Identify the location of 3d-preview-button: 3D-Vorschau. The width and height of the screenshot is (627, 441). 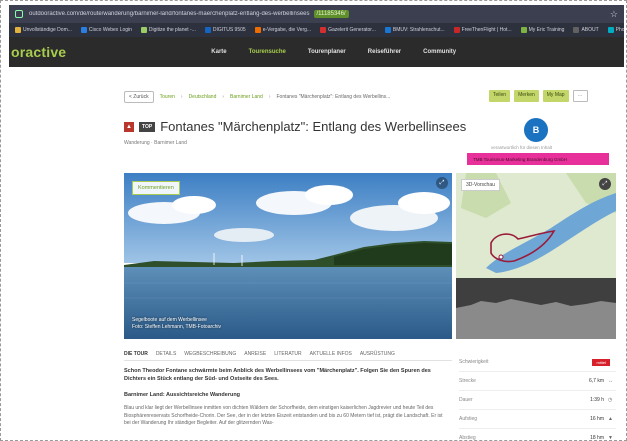
(480, 185).